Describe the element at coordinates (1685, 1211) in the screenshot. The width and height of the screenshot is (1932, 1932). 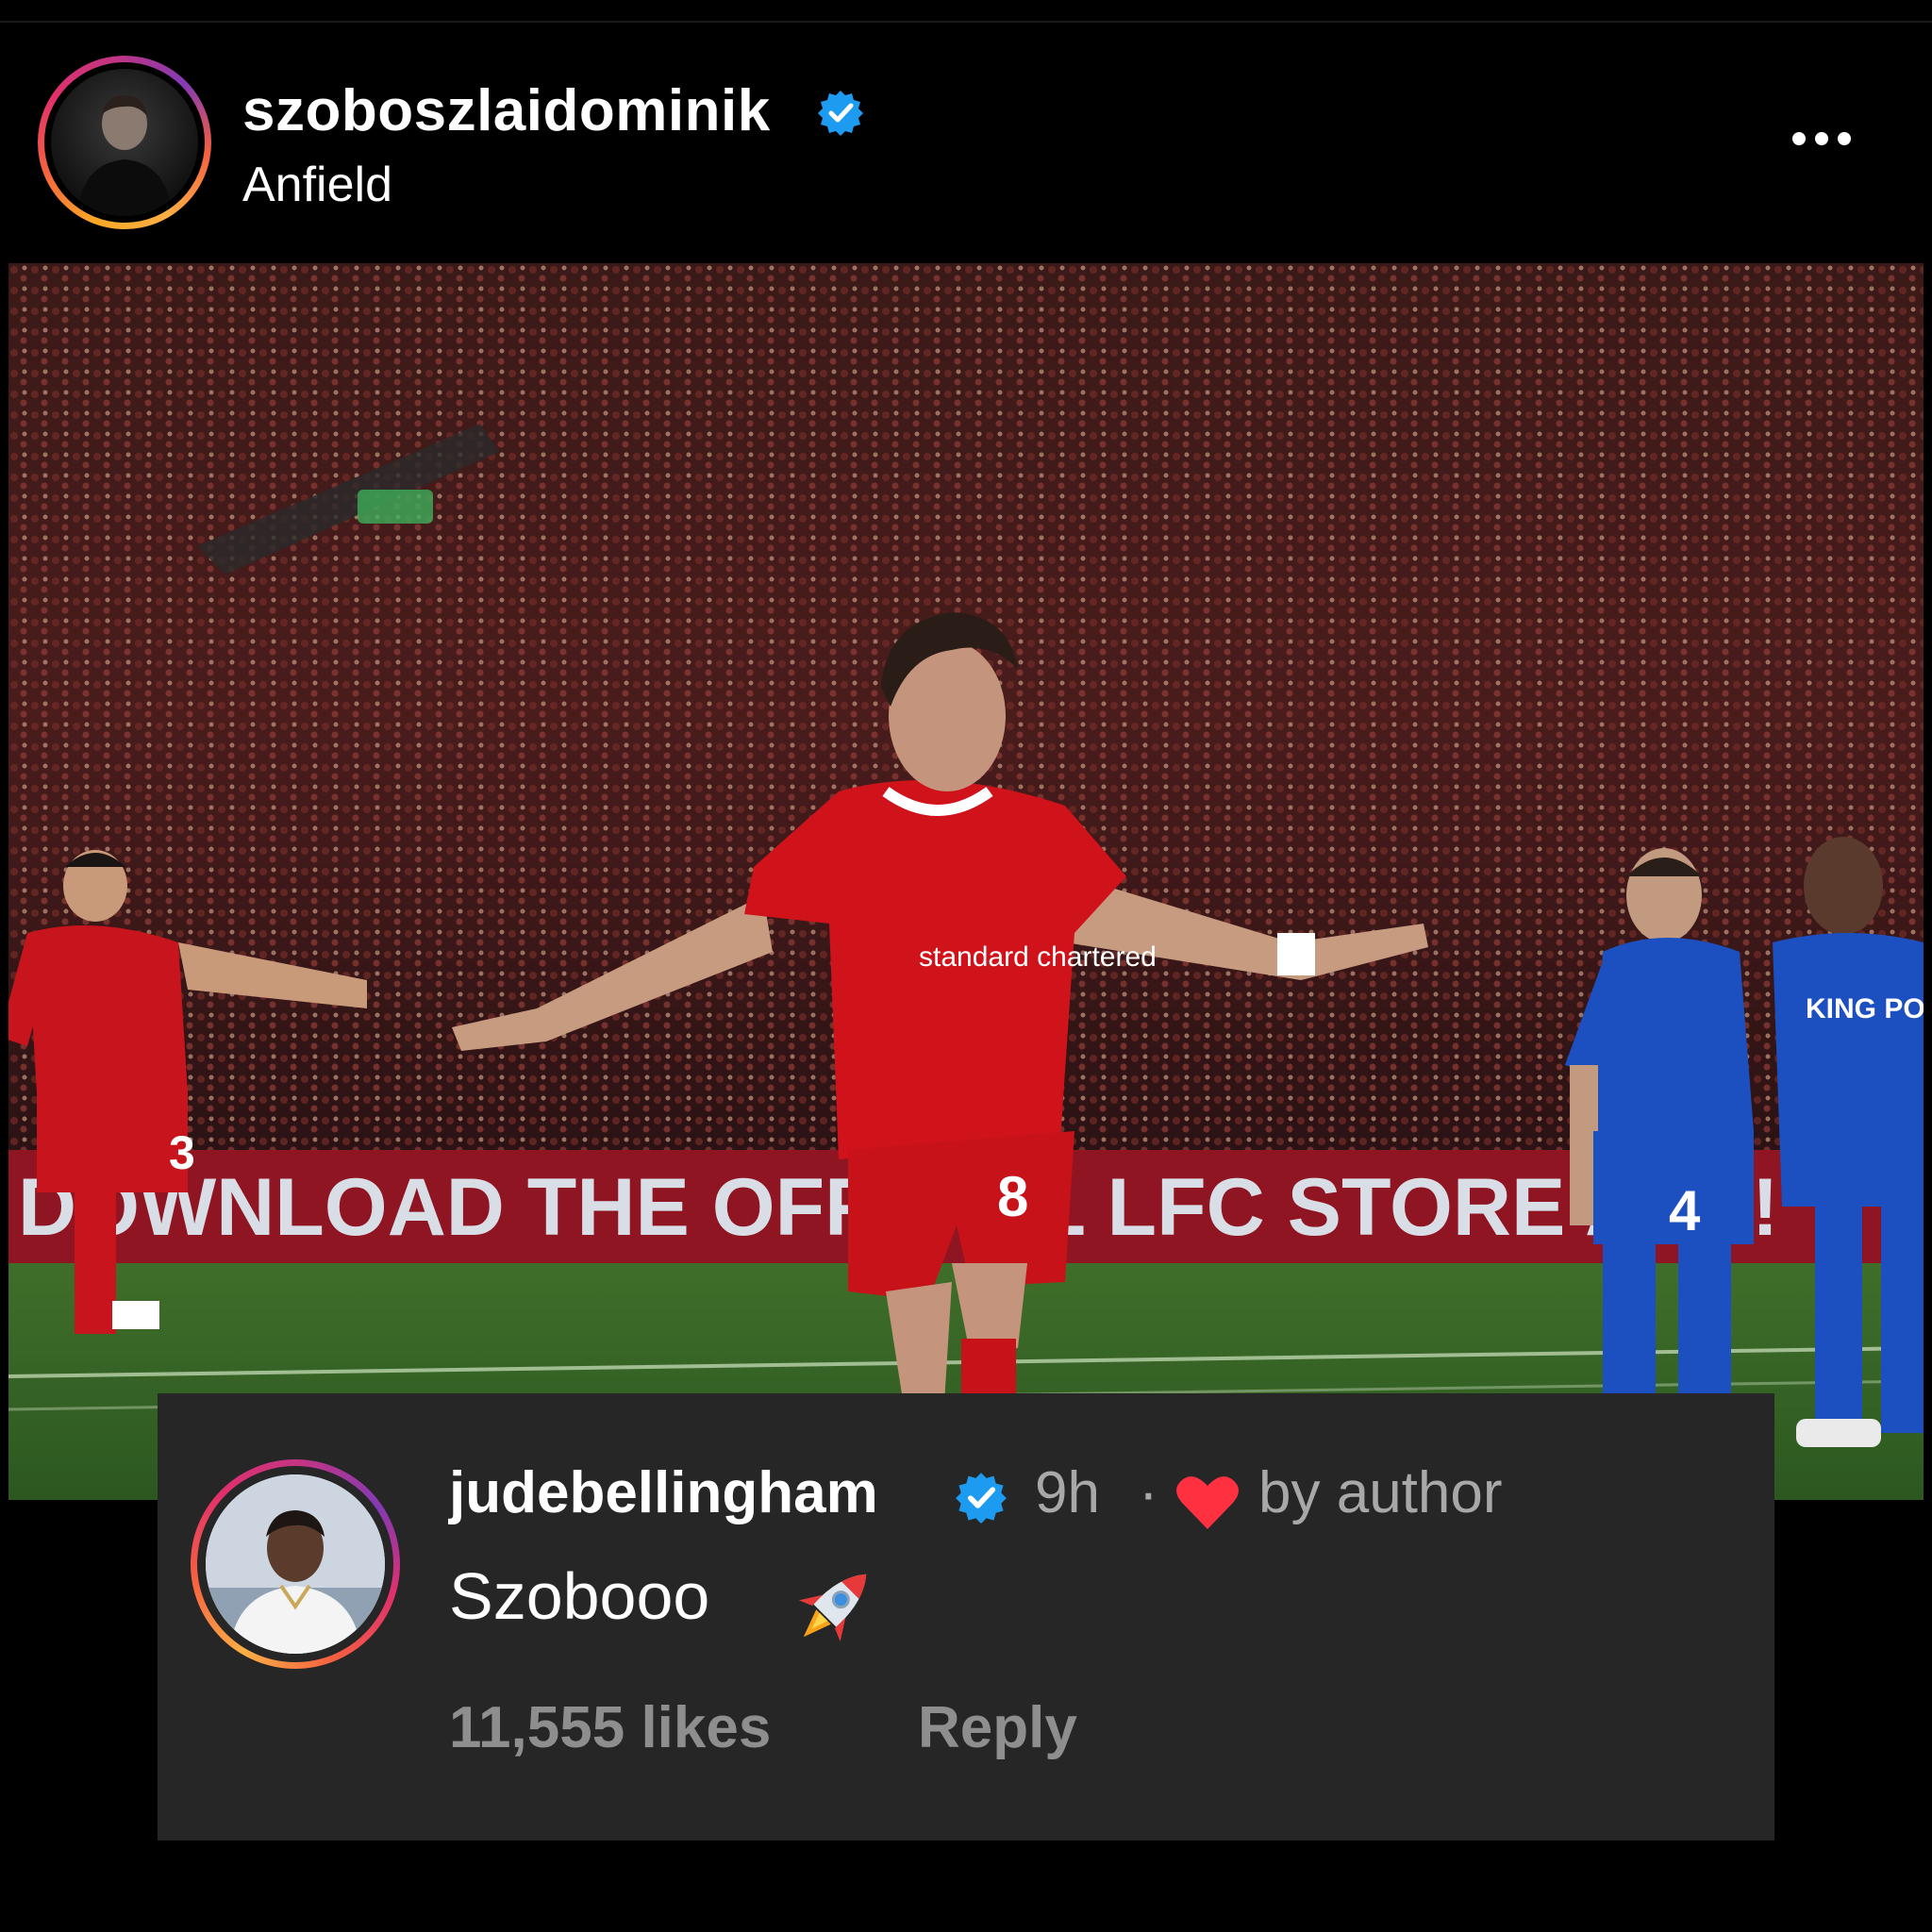
I see `svg-text: 4` at that location.